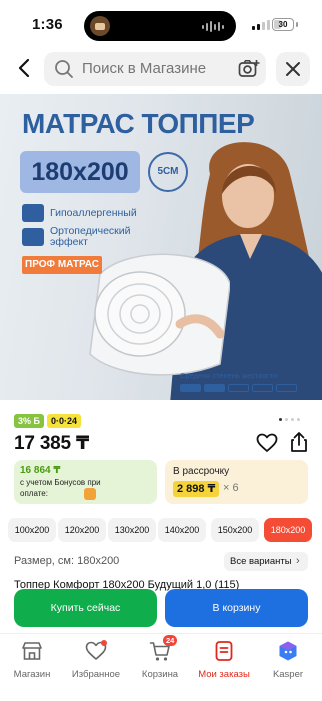 The image size is (322, 701). What do you see at coordinates (235, 530) in the screenshot?
I see `size-chip: 150x200` at bounding box center [235, 530].